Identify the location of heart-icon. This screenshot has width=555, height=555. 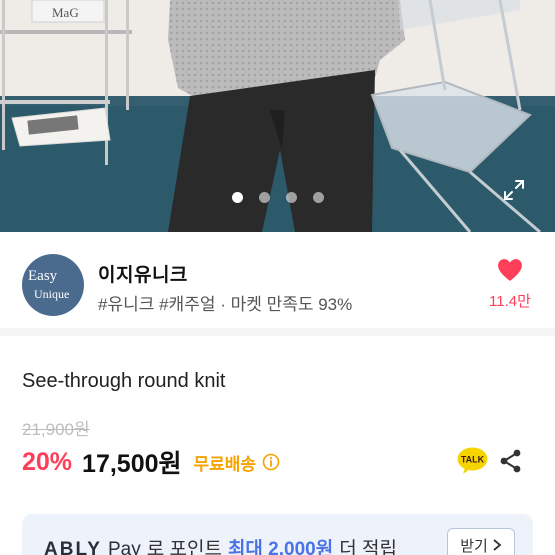
(510, 270).